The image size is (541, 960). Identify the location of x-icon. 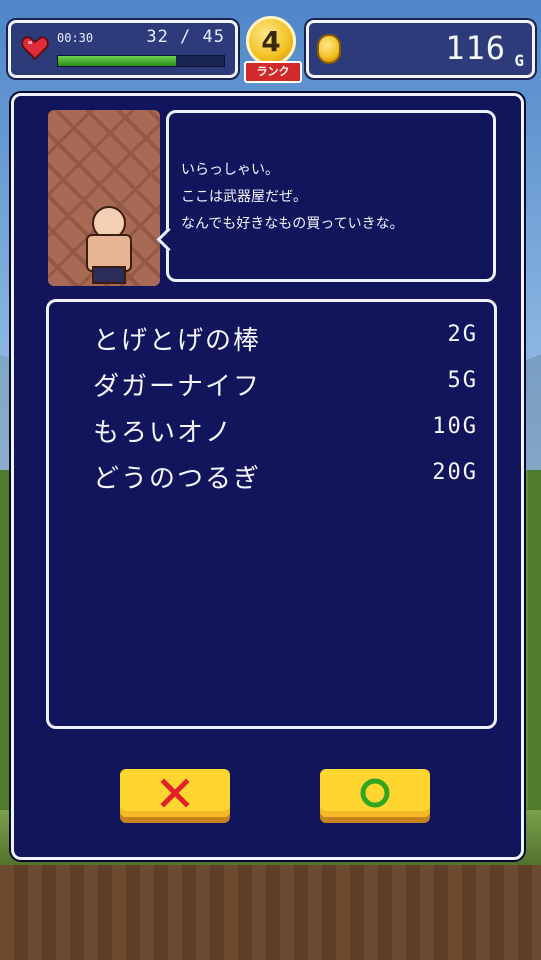
(175, 793).